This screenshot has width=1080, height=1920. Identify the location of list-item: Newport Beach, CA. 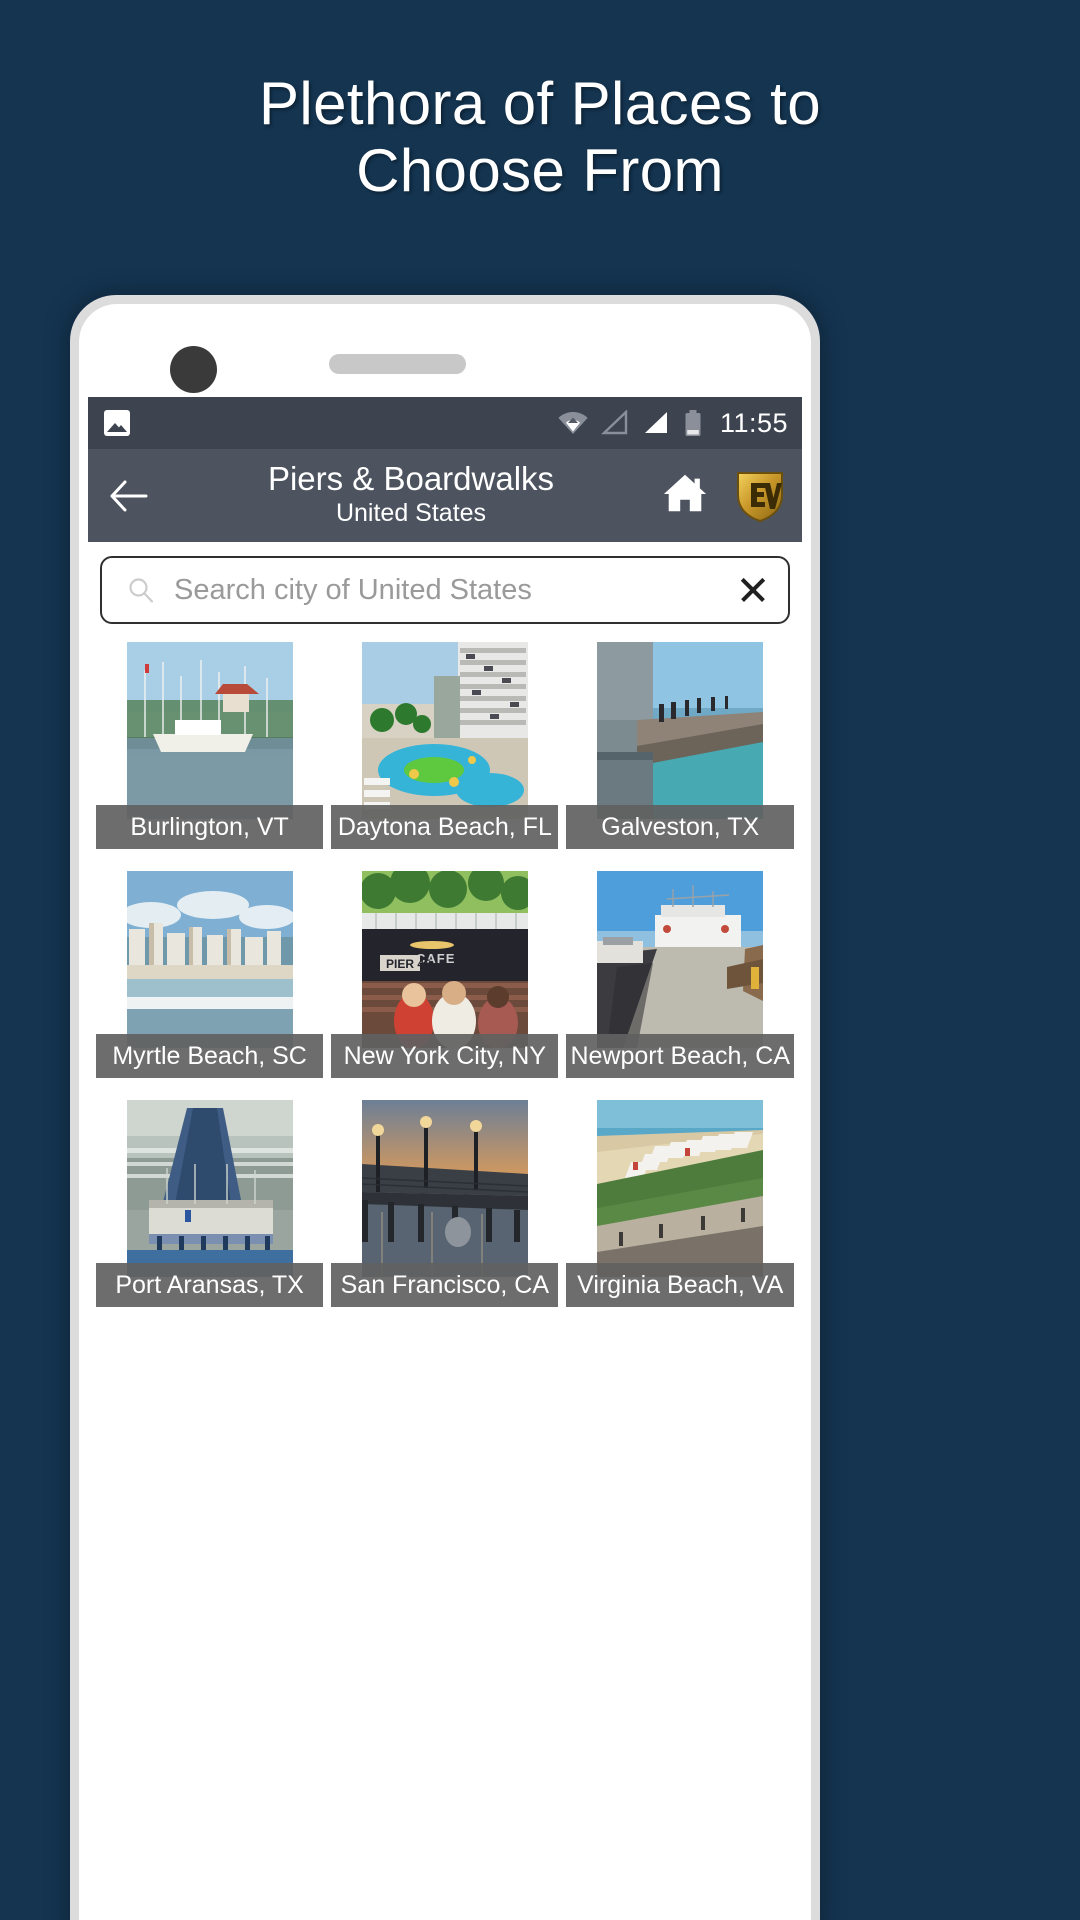
(680, 974).